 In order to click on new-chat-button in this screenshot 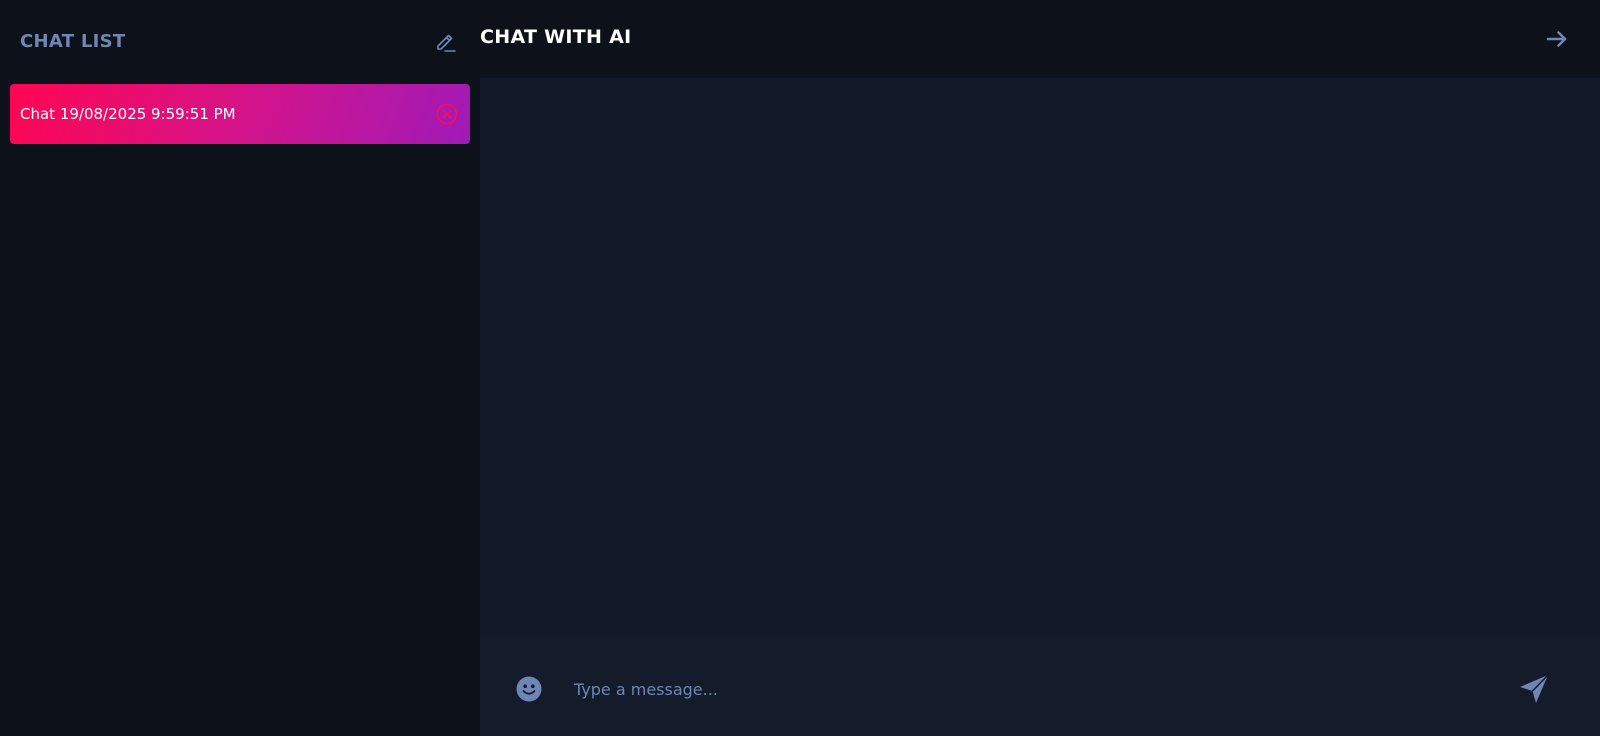, I will do `click(446, 43)`.